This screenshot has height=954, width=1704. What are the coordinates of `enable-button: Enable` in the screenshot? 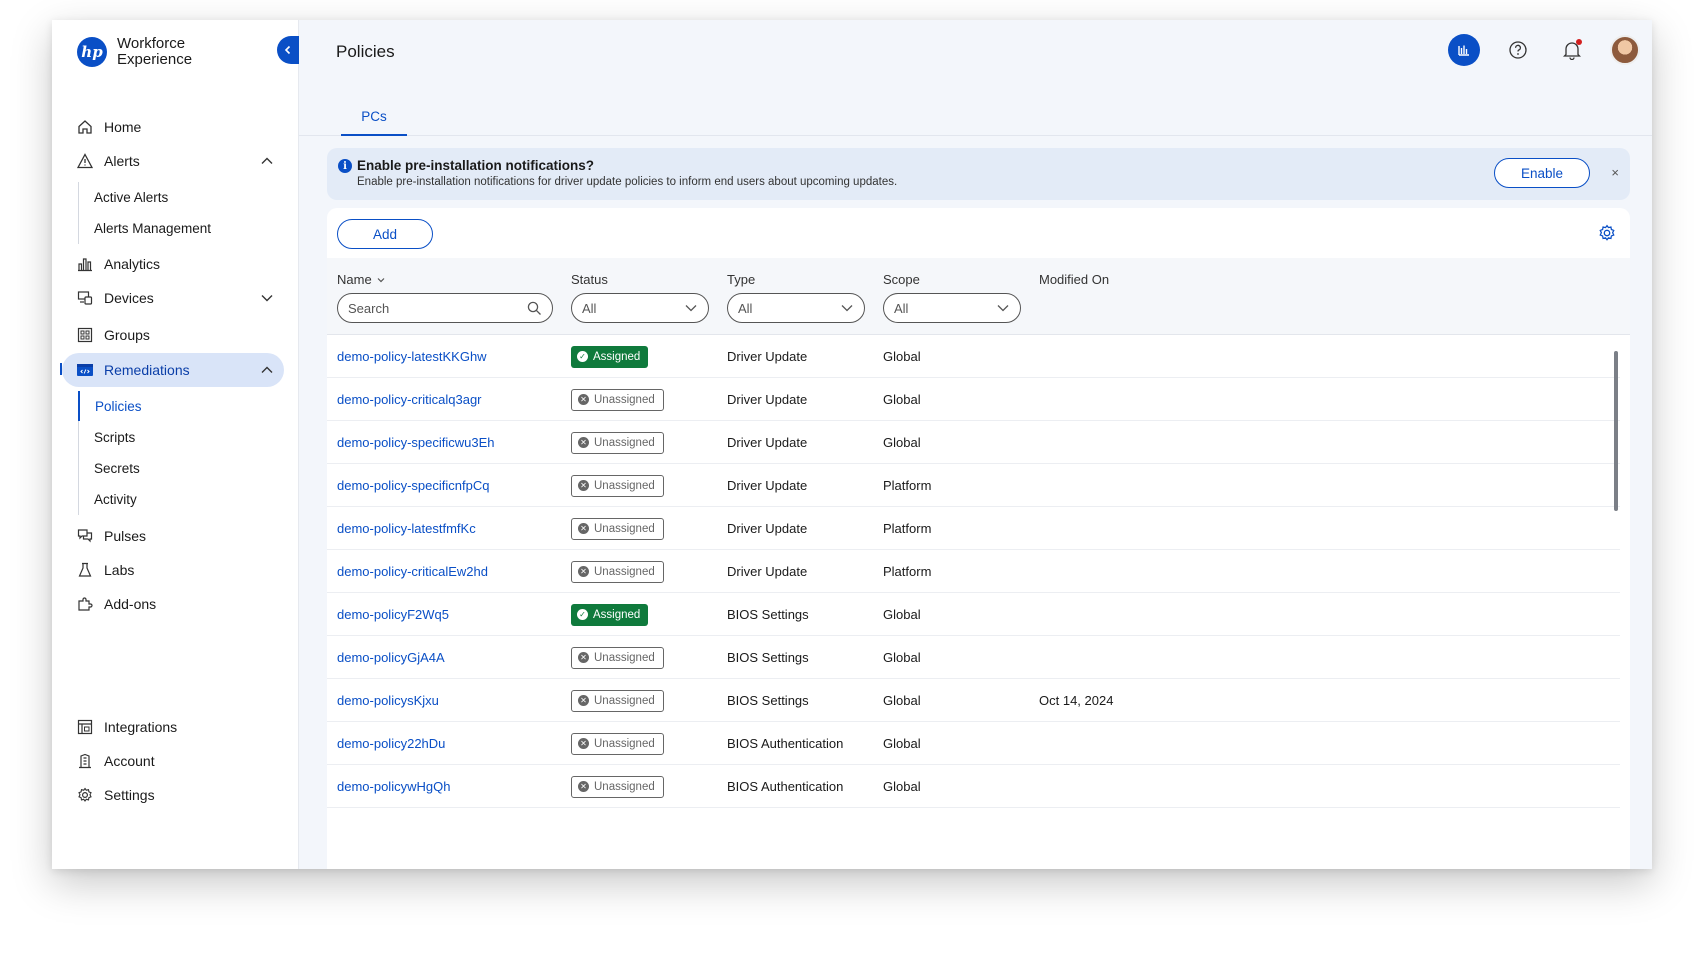 It's located at (1542, 173).